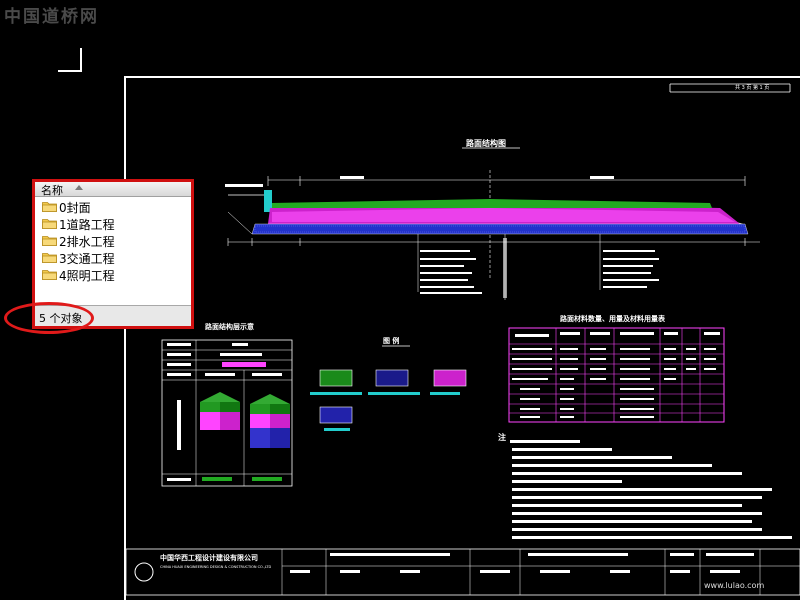 The image size is (800, 600). I want to click on notes-marker: 注, so click(502, 437).